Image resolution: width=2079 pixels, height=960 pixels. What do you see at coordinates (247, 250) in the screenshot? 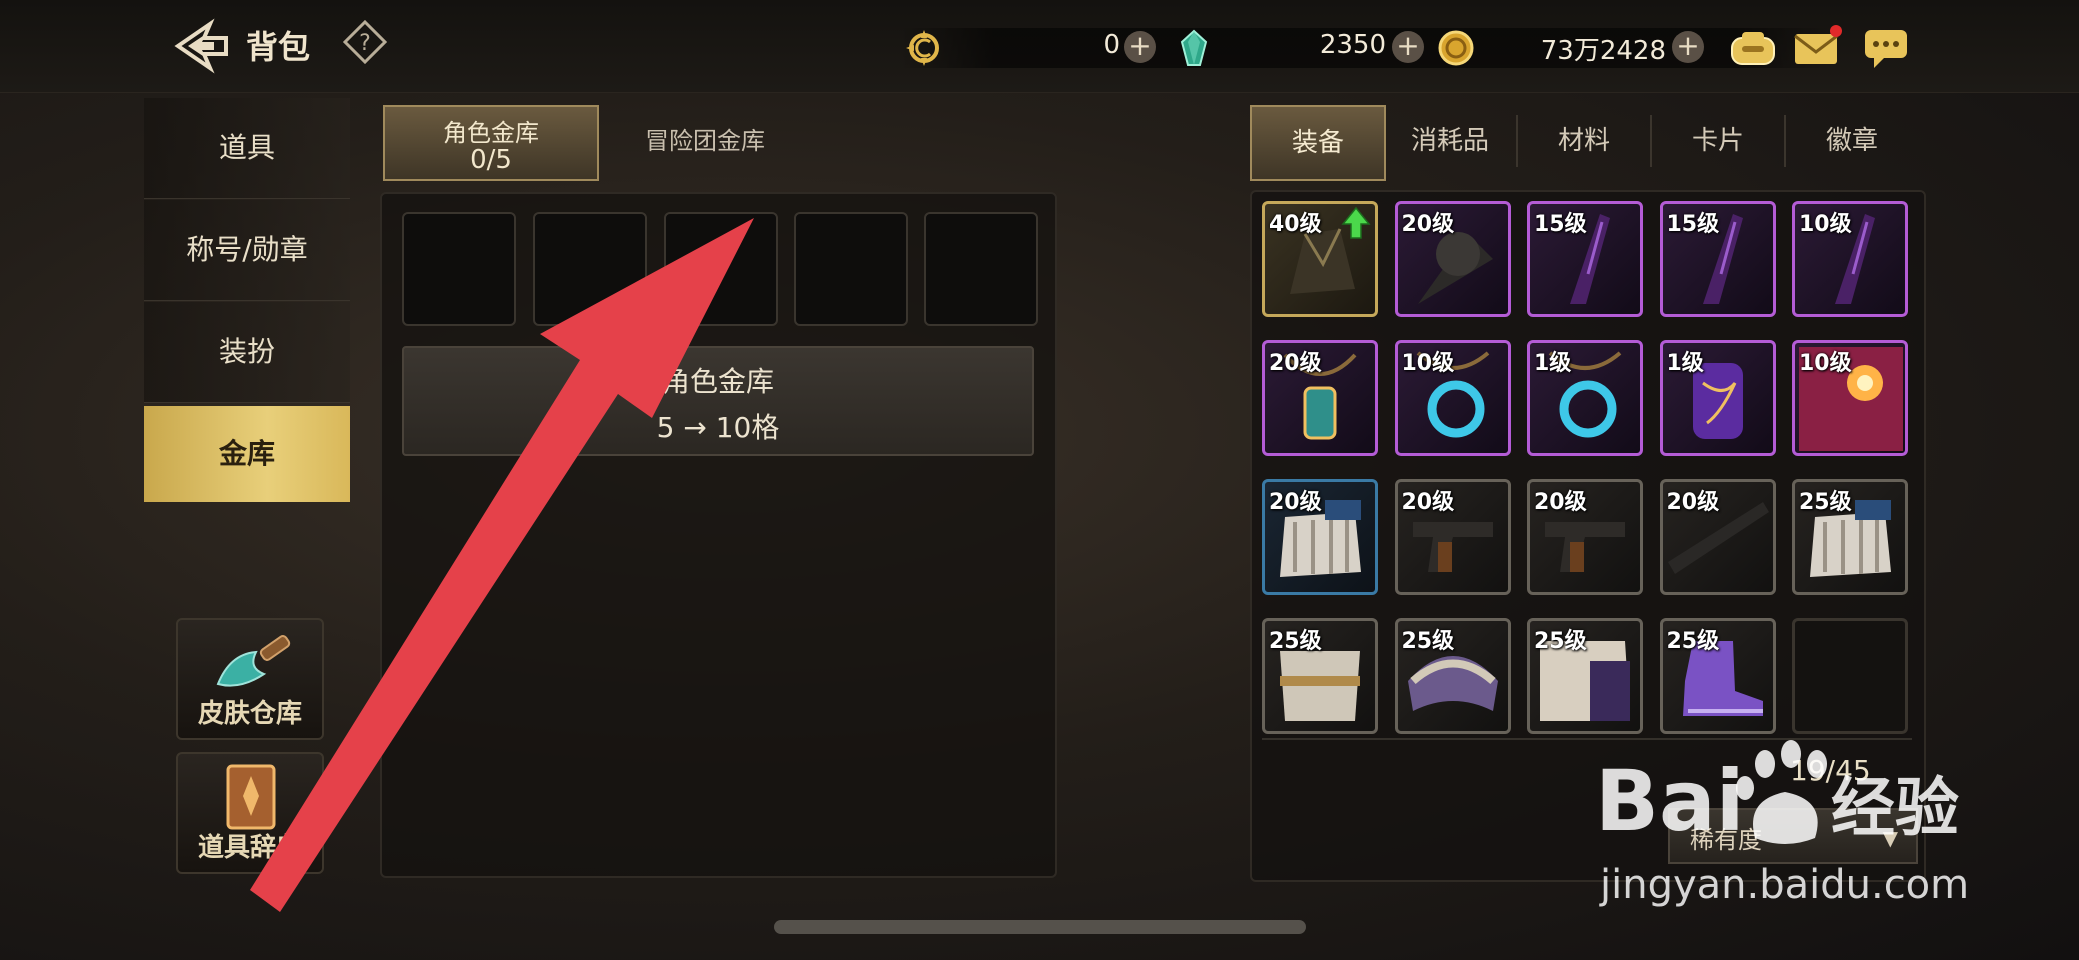
I see `nav-item-titles-medals: 称号/勋章` at bounding box center [247, 250].